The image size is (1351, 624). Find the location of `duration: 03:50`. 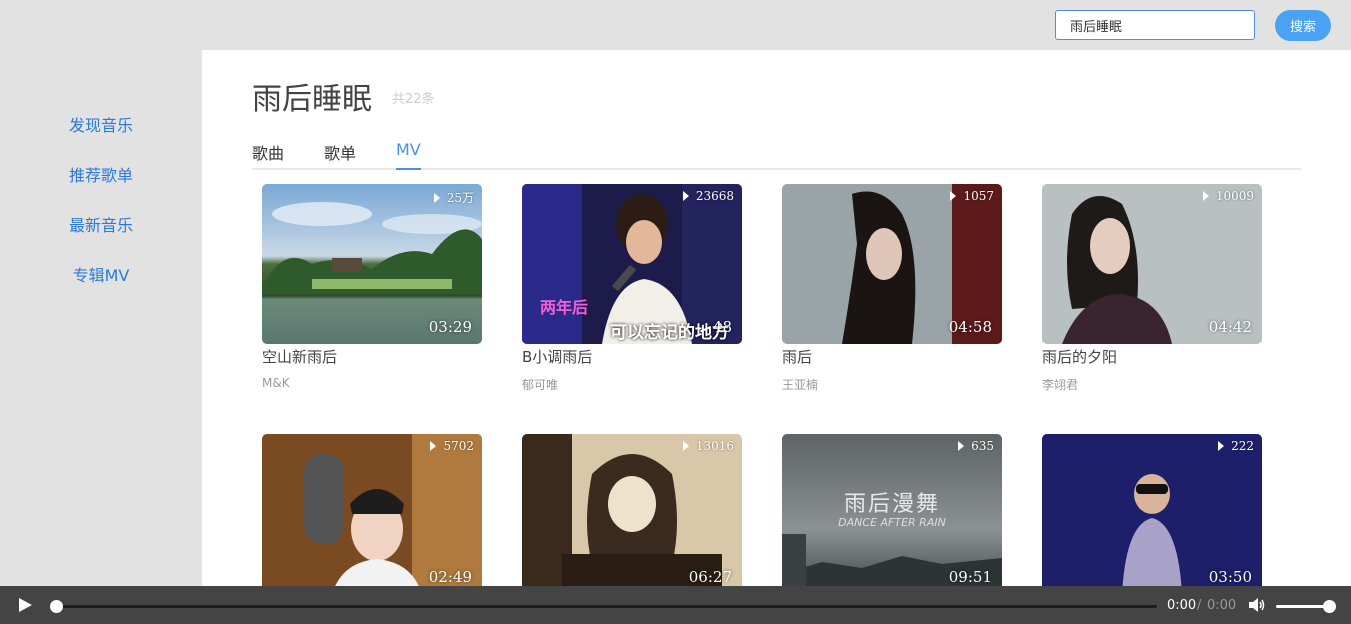

duration: 03:50 is located at coordinates (1230, 577).